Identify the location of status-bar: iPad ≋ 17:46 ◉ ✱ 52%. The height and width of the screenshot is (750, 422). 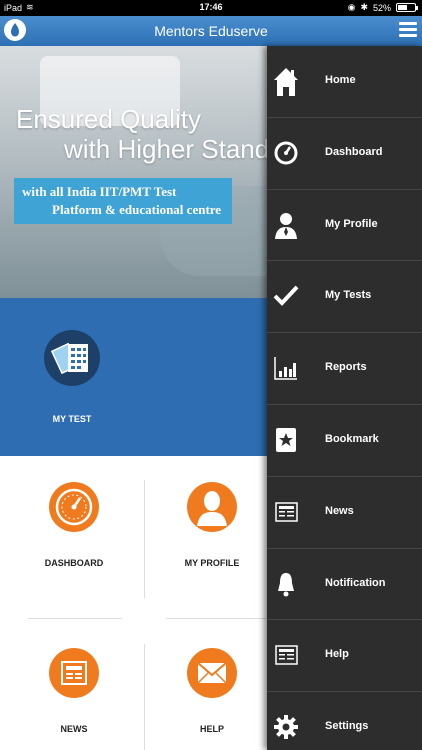
(211, 8).